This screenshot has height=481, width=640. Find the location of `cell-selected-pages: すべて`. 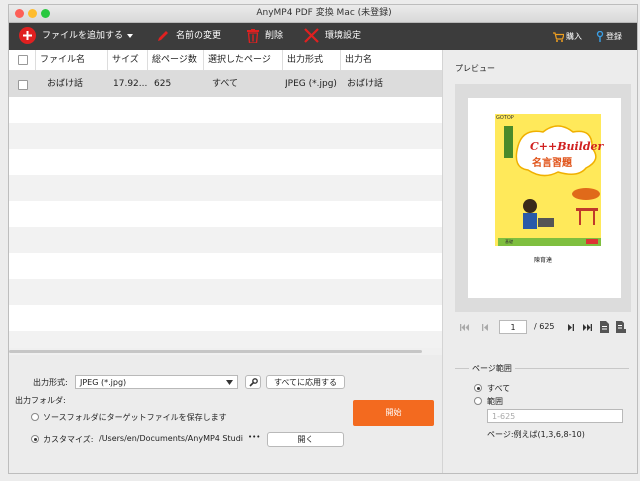

cell-selected-pages: すべて is located at coordinates (225, 84).